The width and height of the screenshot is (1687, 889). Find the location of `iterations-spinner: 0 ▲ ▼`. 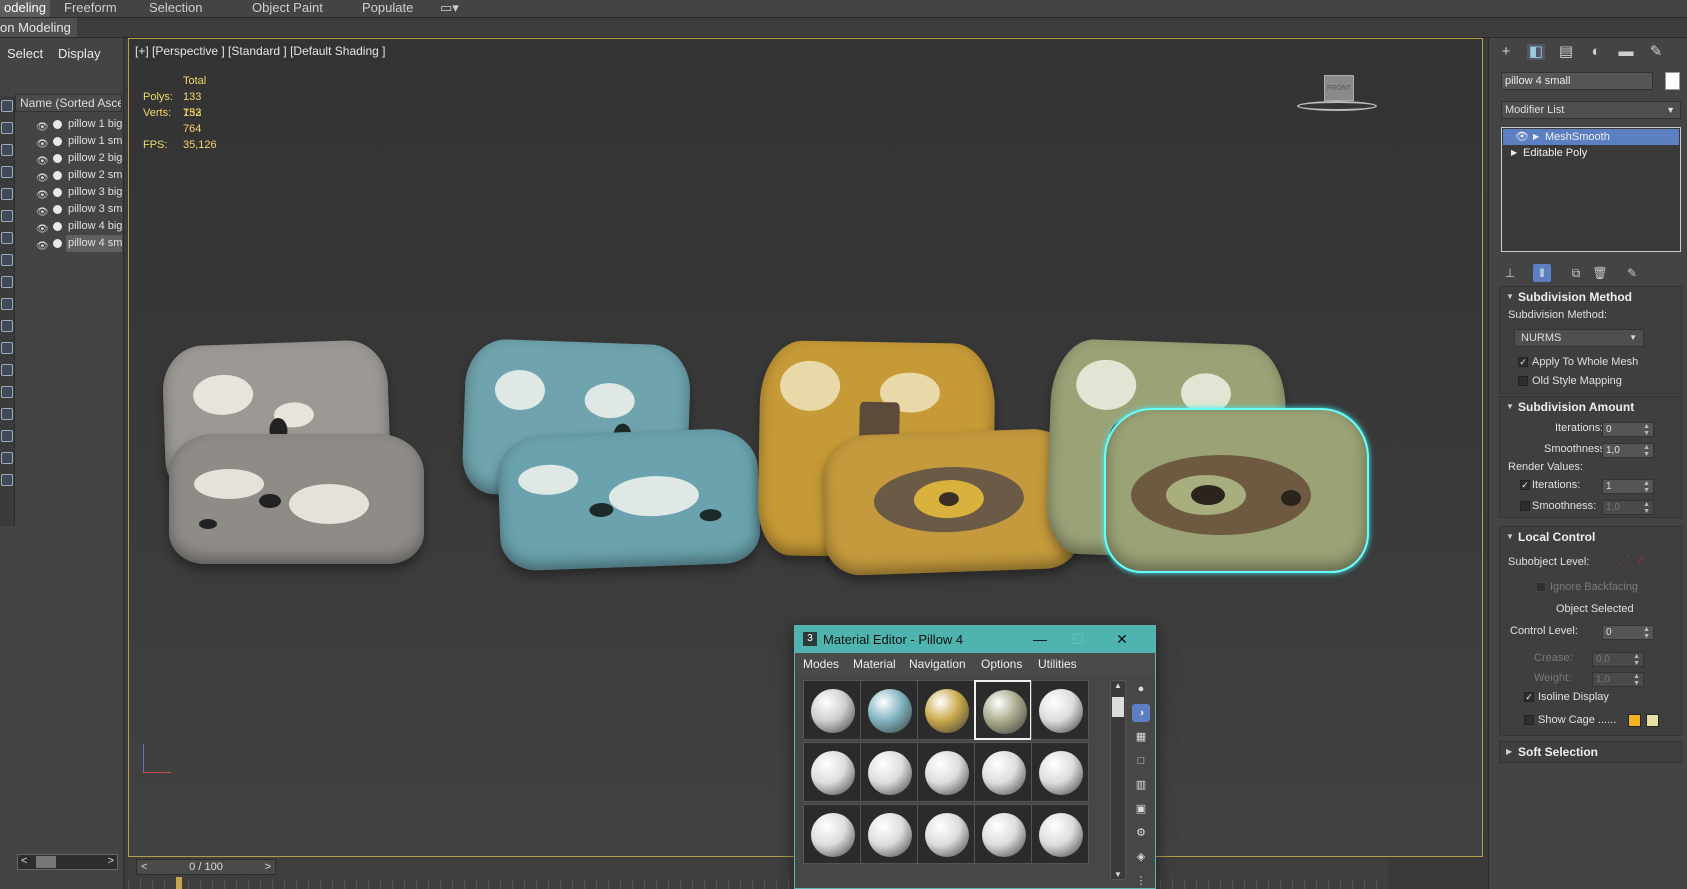

iterations-spinner: 0 ▲ ▼ is located at coordinates (1628, 429).